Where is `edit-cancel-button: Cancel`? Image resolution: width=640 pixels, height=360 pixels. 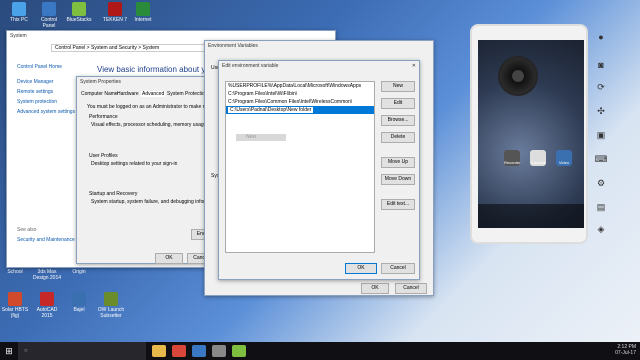 edit-cancel-button: Cancel is located at coordinates (398, 268).